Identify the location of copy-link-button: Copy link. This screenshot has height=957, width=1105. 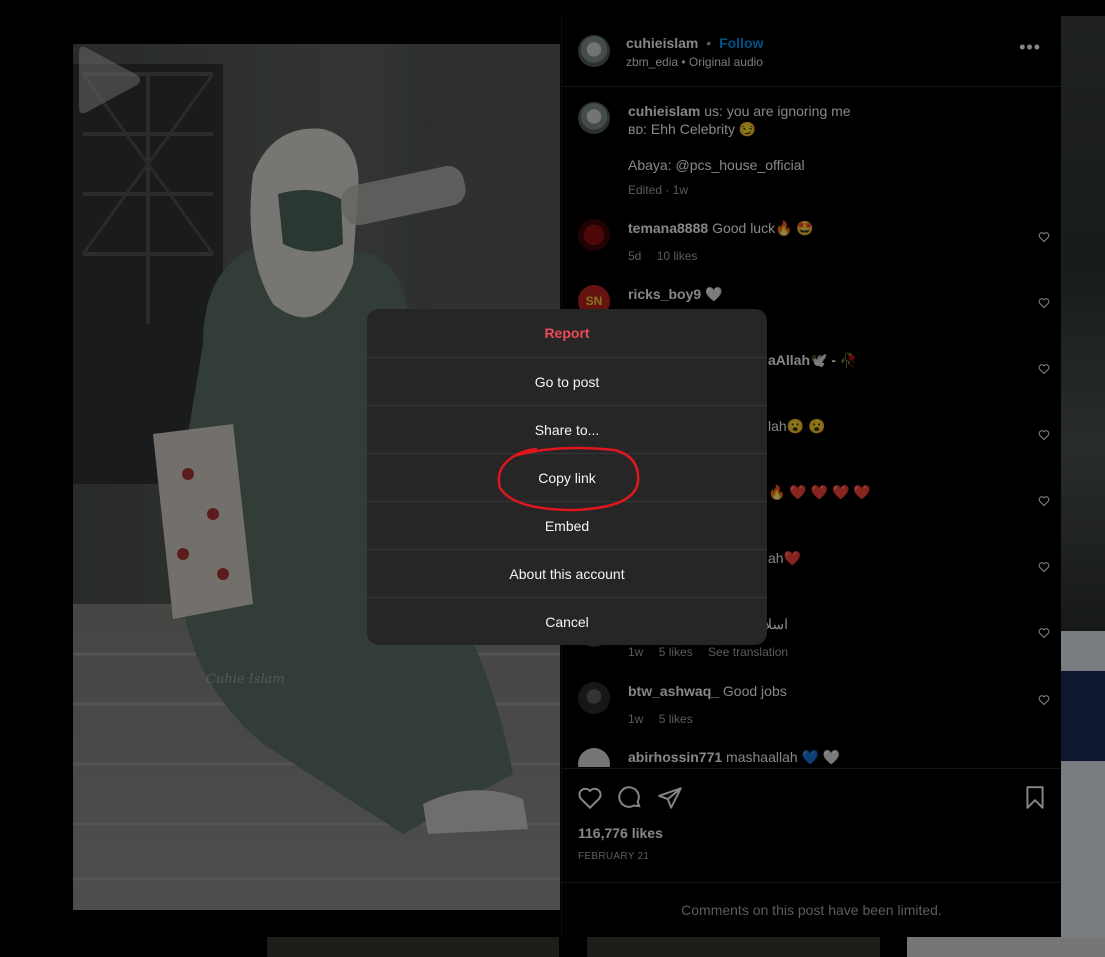
(567, 477).